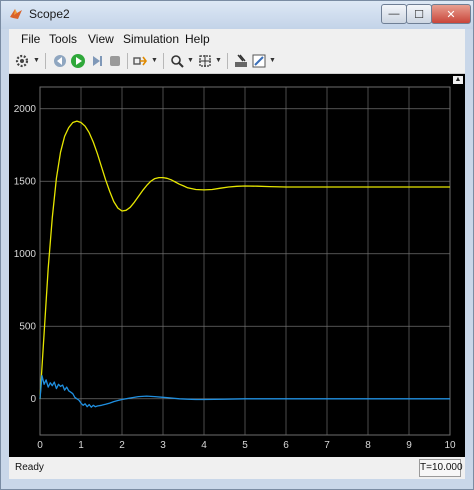 The height and width of the screenshot is (490, 474). Describe the element at coordinates (81, 445) in the screenshot. I see `x-tick-label: 1` at that location.